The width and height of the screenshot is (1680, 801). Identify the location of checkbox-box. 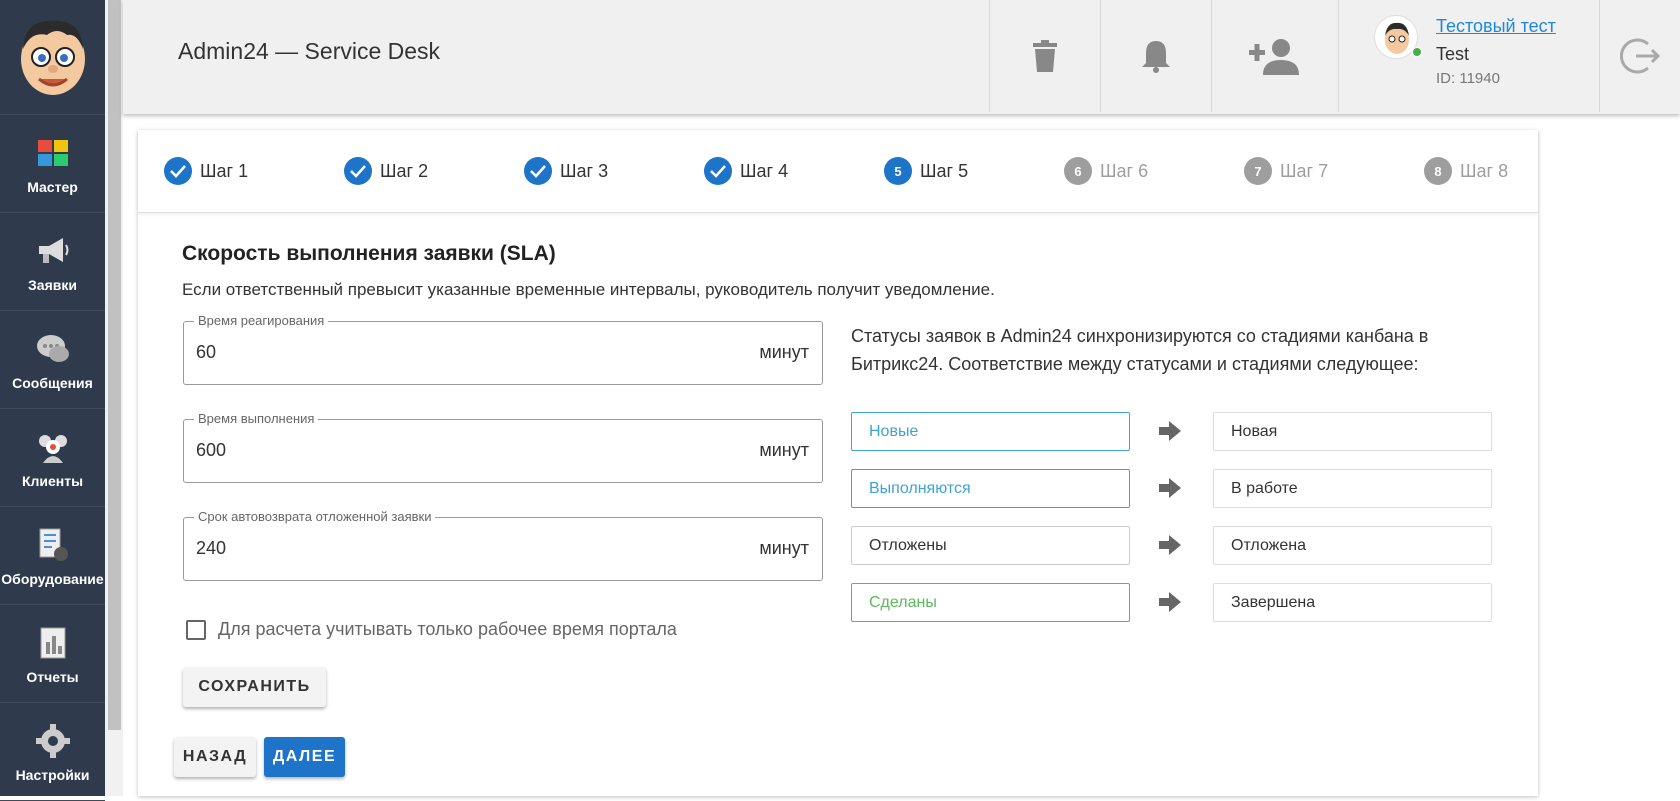
(196, 629).